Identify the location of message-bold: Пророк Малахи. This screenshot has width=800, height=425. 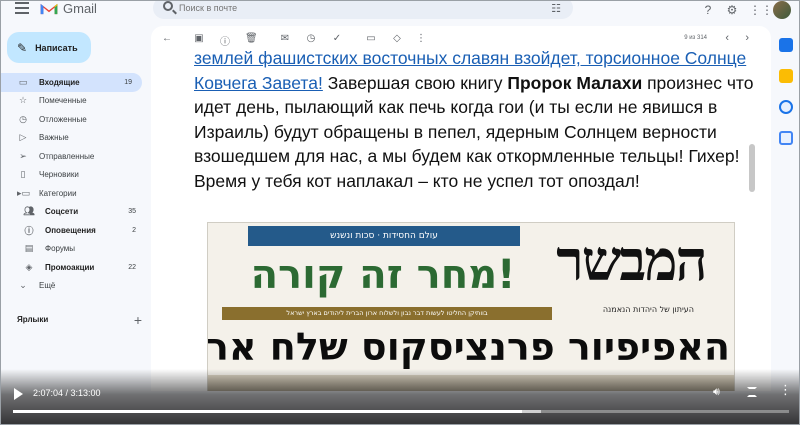
(575, 82).